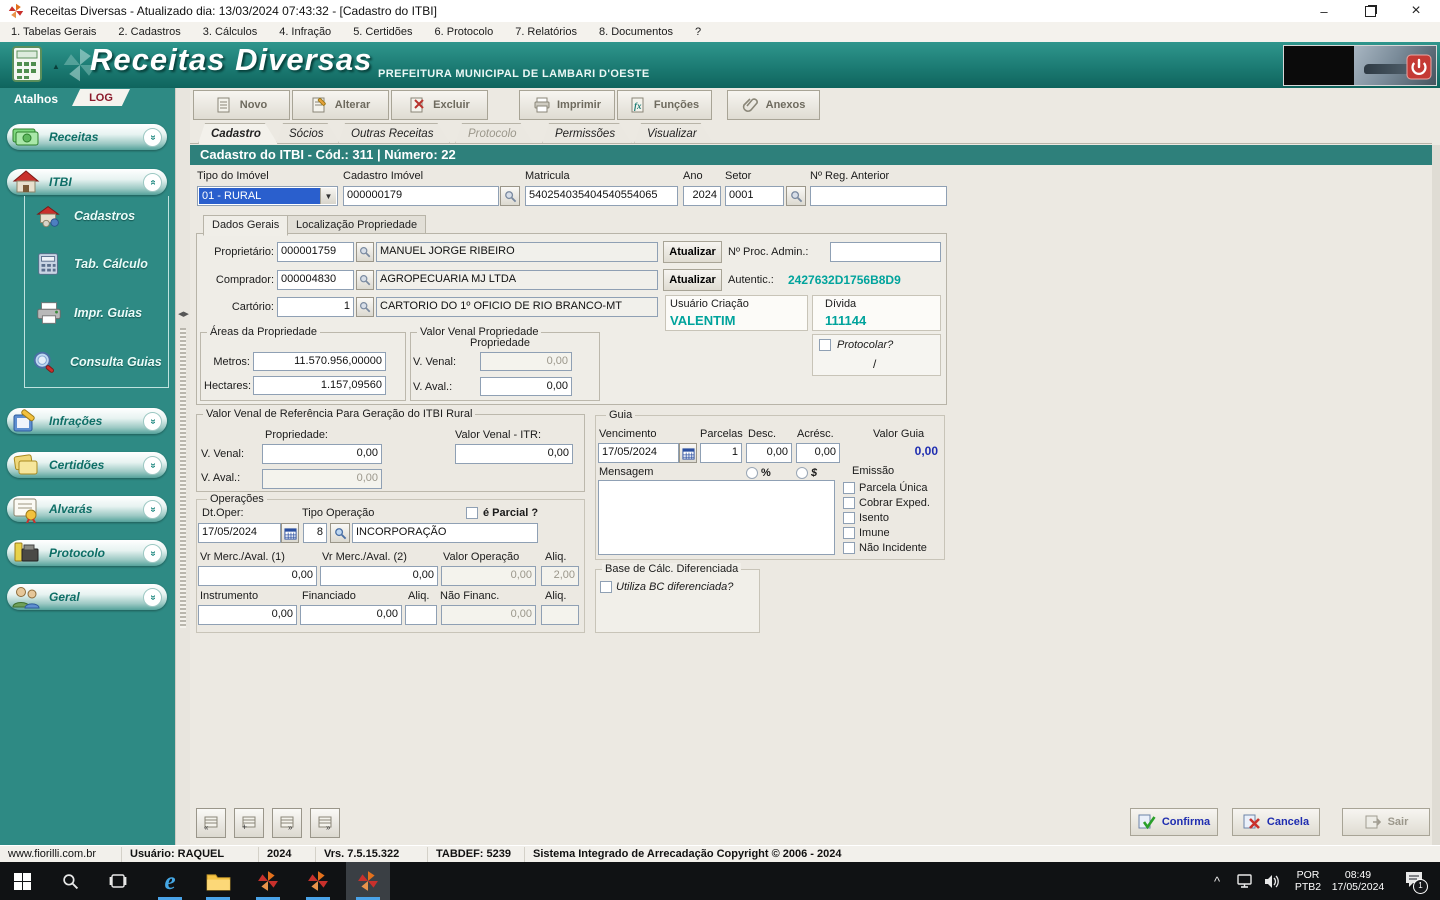 This screenshot has width=1440, height=900. What do you see at coordinates (183, 466) in the screenshot?
I see `sidebar-splitter: ◀▶` at bounding box center [183, 466].